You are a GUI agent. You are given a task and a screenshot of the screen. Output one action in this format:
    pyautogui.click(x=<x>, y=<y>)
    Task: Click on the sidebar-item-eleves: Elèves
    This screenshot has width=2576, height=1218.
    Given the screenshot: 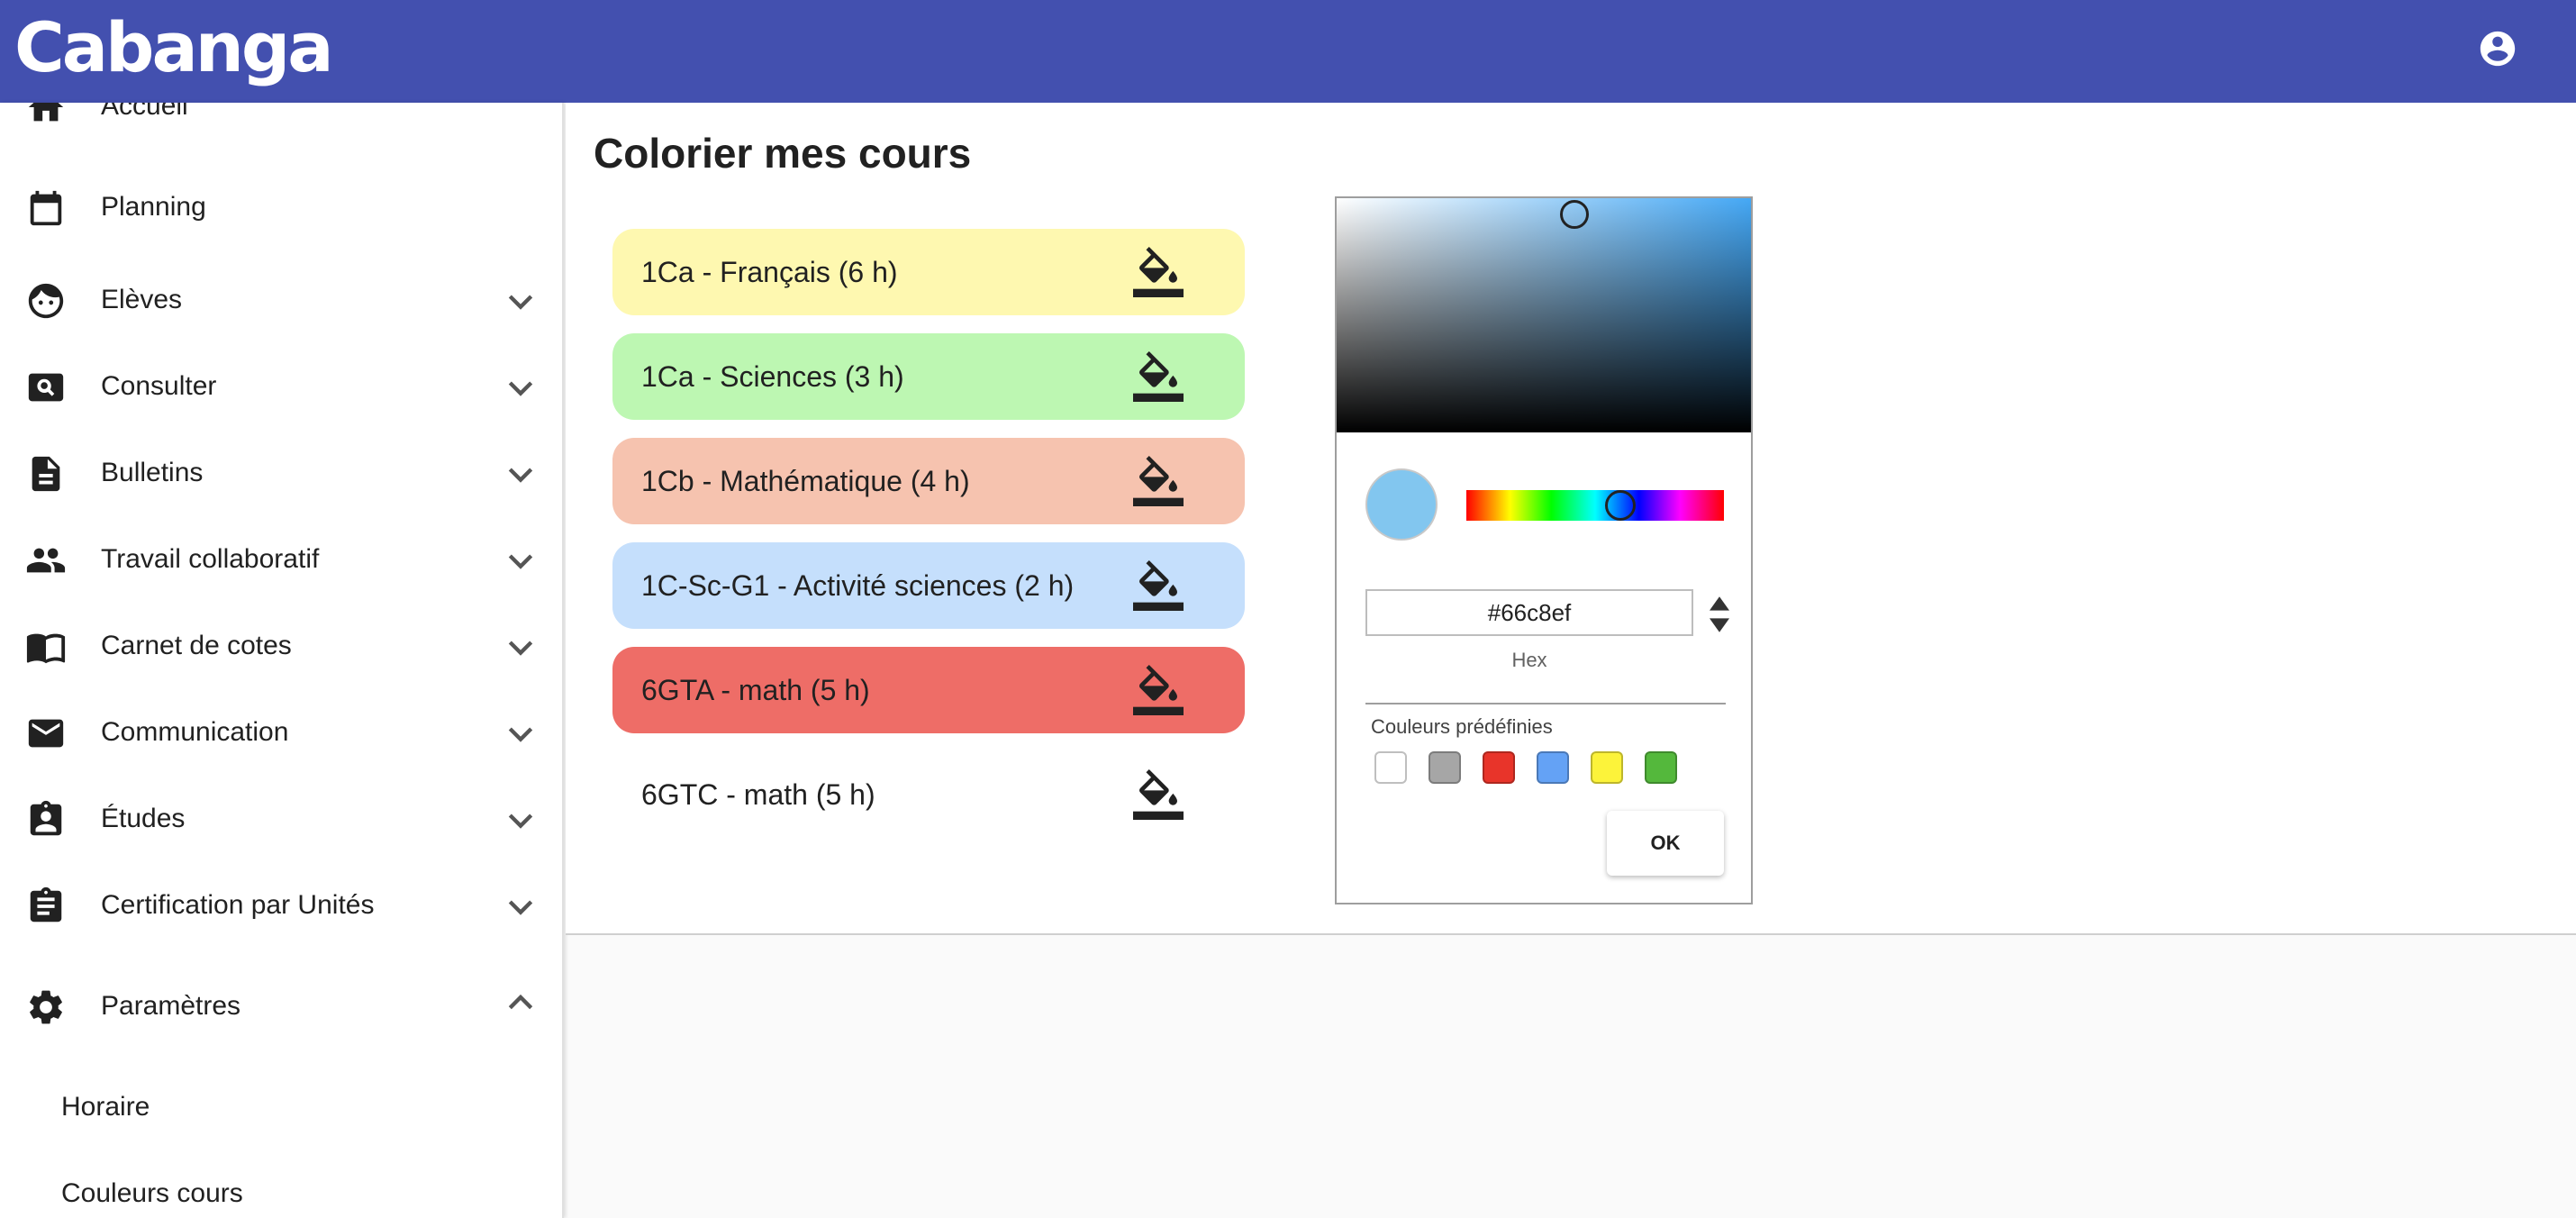 What is the action you would take?
    pyautogui.click(x=281, y=300)
    